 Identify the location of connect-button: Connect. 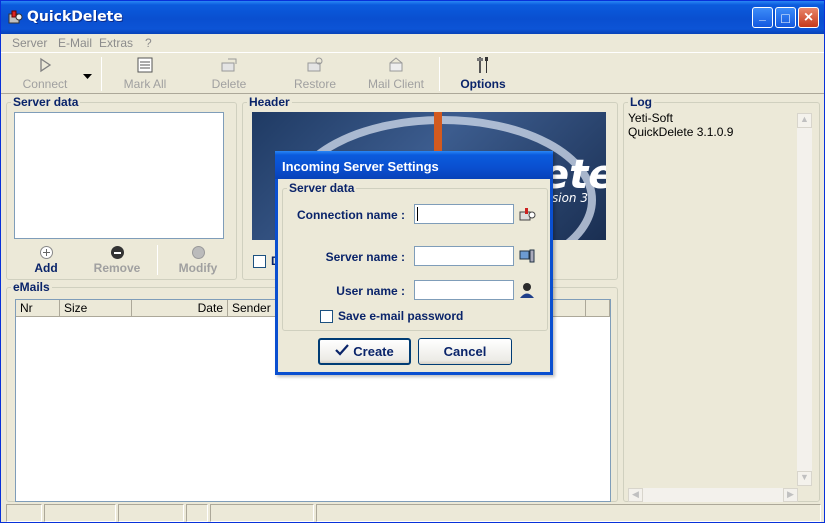
(45, 73).